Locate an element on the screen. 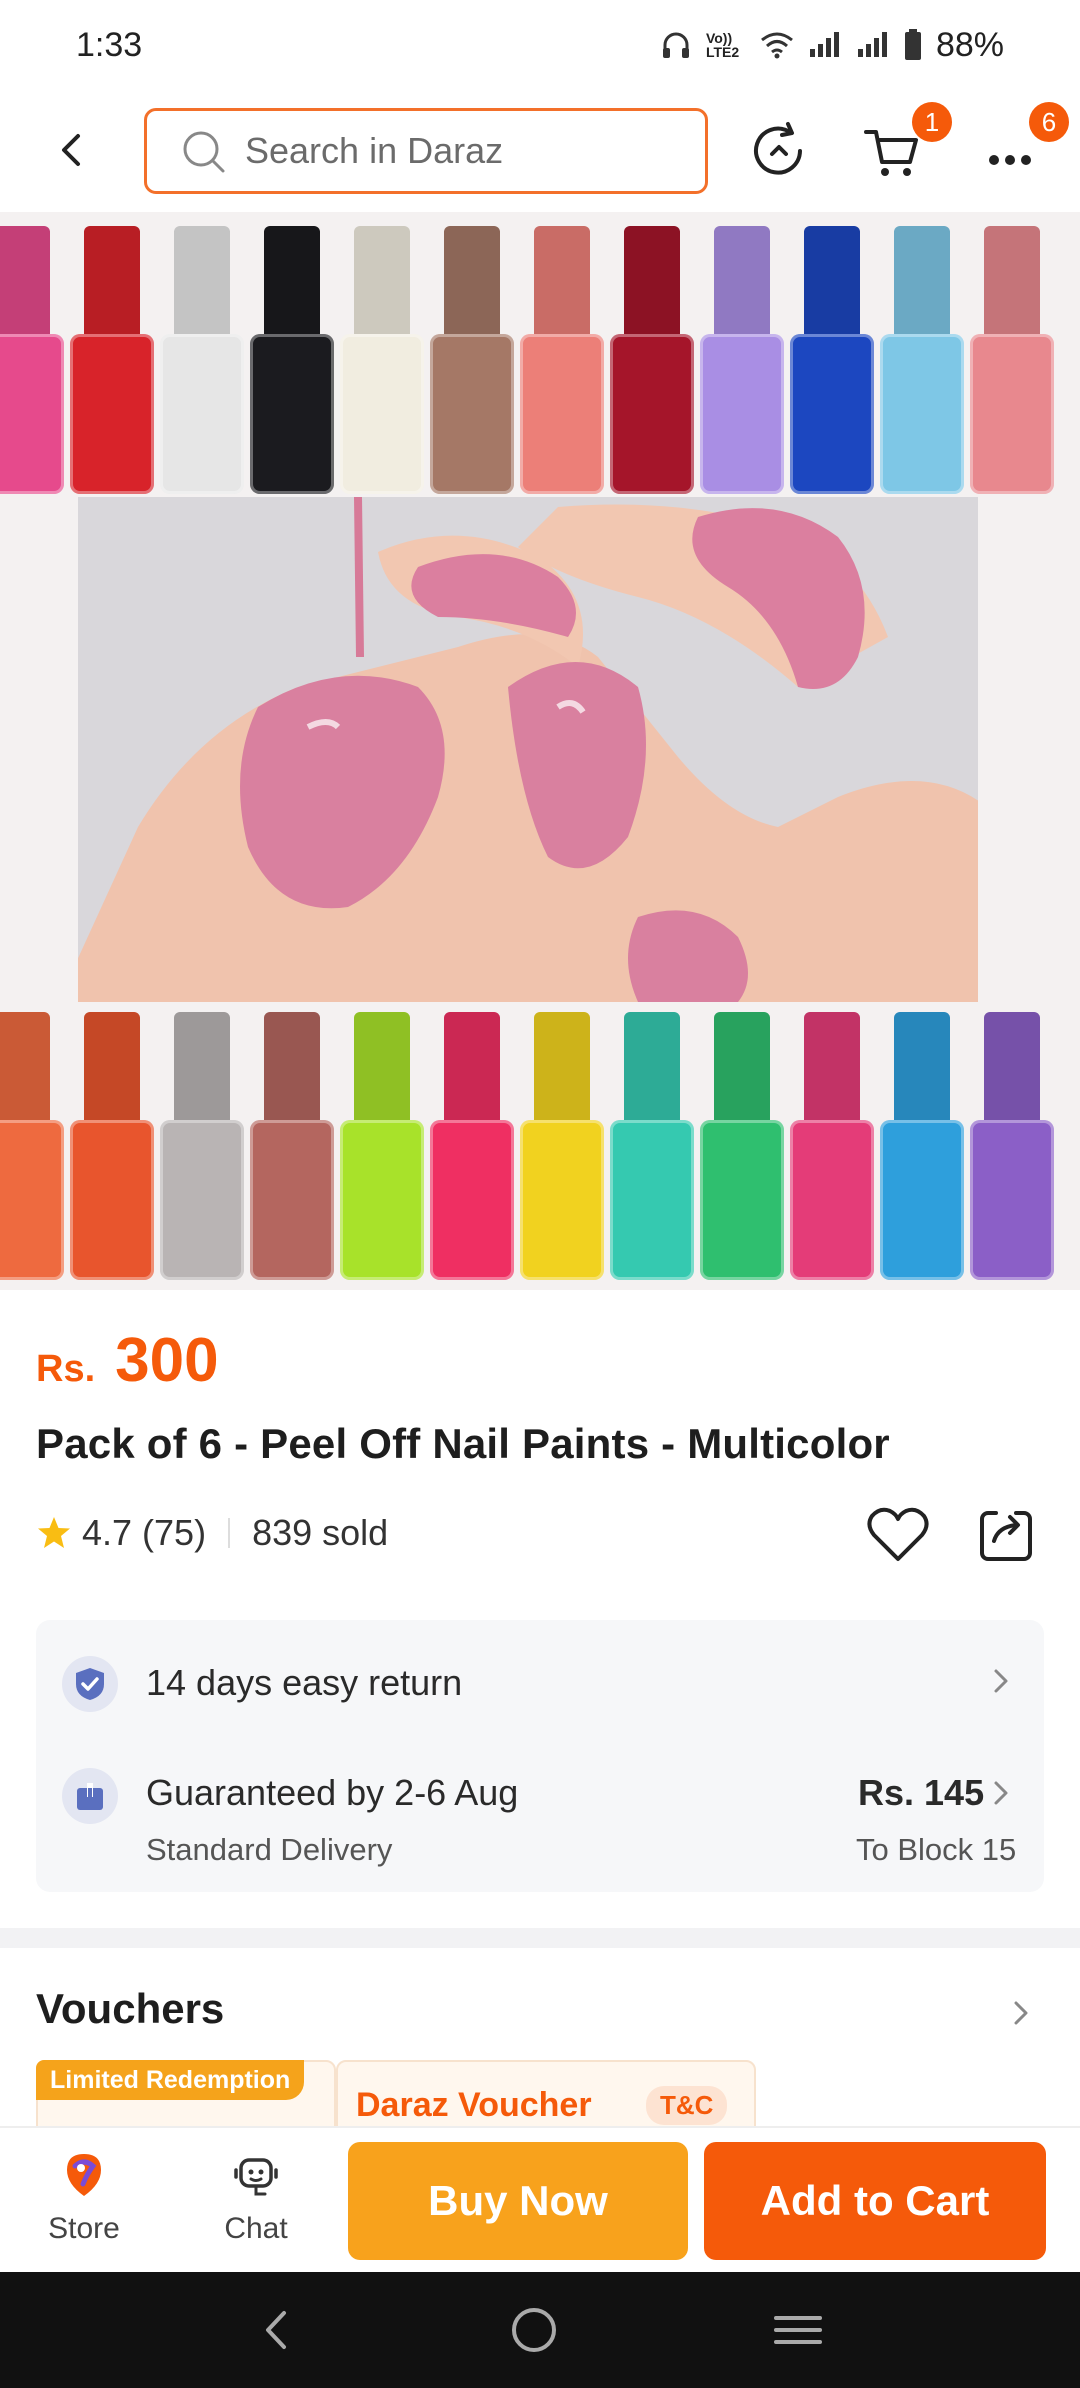 This screenshot has width=1080, height=2388. delivery-location: To Block 15 is located at coordinates (936, 1849).